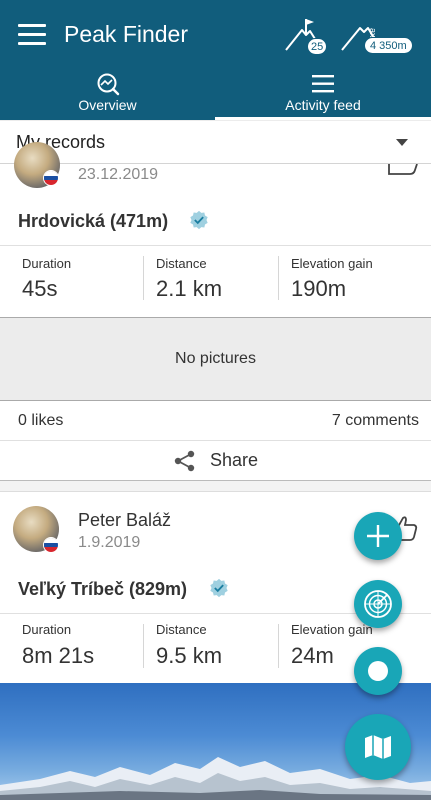 This screenshot has height=800, width=431. I want to click on share-button: Share, so click(215, 460).